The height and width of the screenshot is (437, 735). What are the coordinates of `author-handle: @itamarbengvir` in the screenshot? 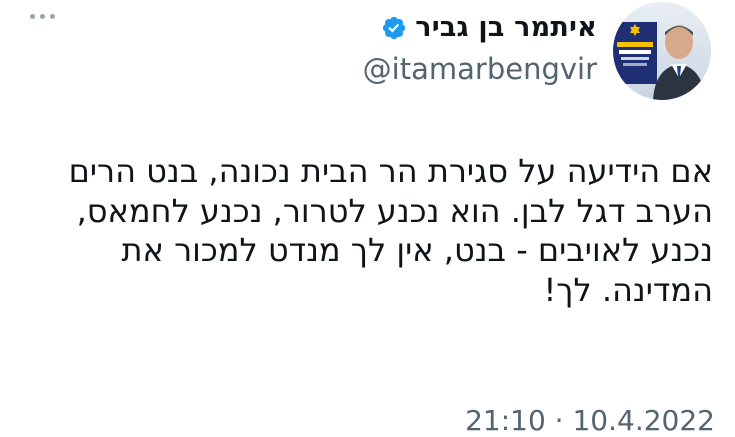 It's located at (480, 69).